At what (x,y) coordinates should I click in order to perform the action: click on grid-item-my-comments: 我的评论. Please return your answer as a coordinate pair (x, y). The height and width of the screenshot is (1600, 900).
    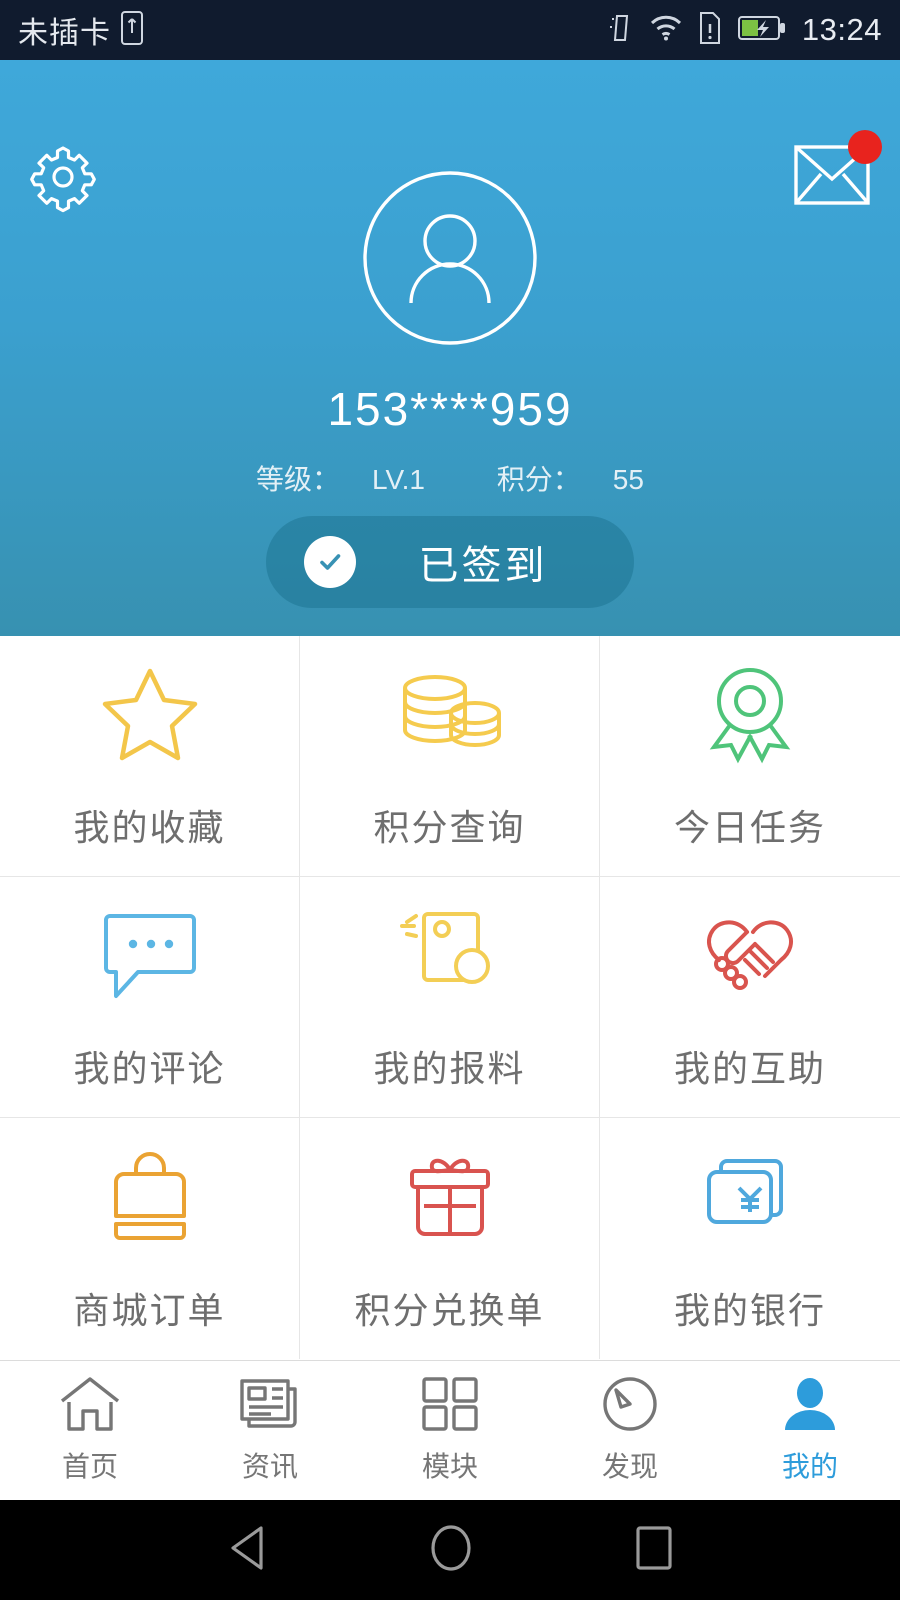
    Looking at the image, I should click on (150, 997).